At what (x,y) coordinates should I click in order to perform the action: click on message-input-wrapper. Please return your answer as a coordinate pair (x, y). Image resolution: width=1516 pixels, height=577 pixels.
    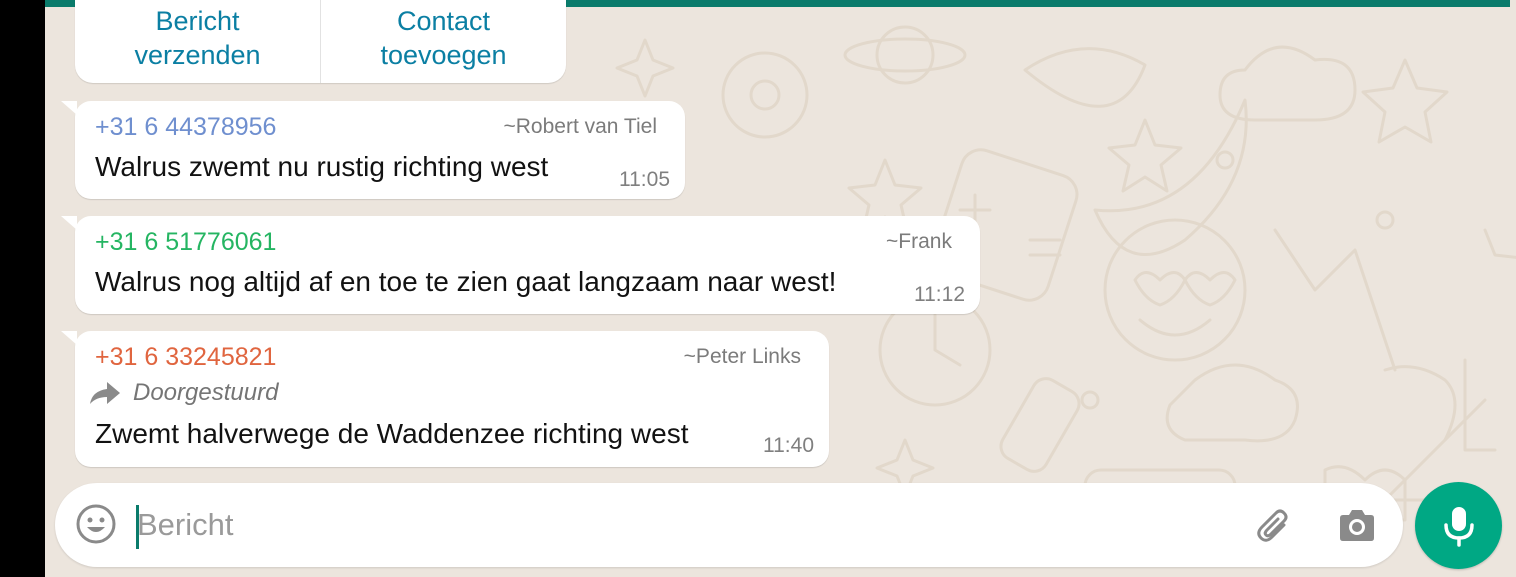
    Looking at the image, I should click on (686, 525).